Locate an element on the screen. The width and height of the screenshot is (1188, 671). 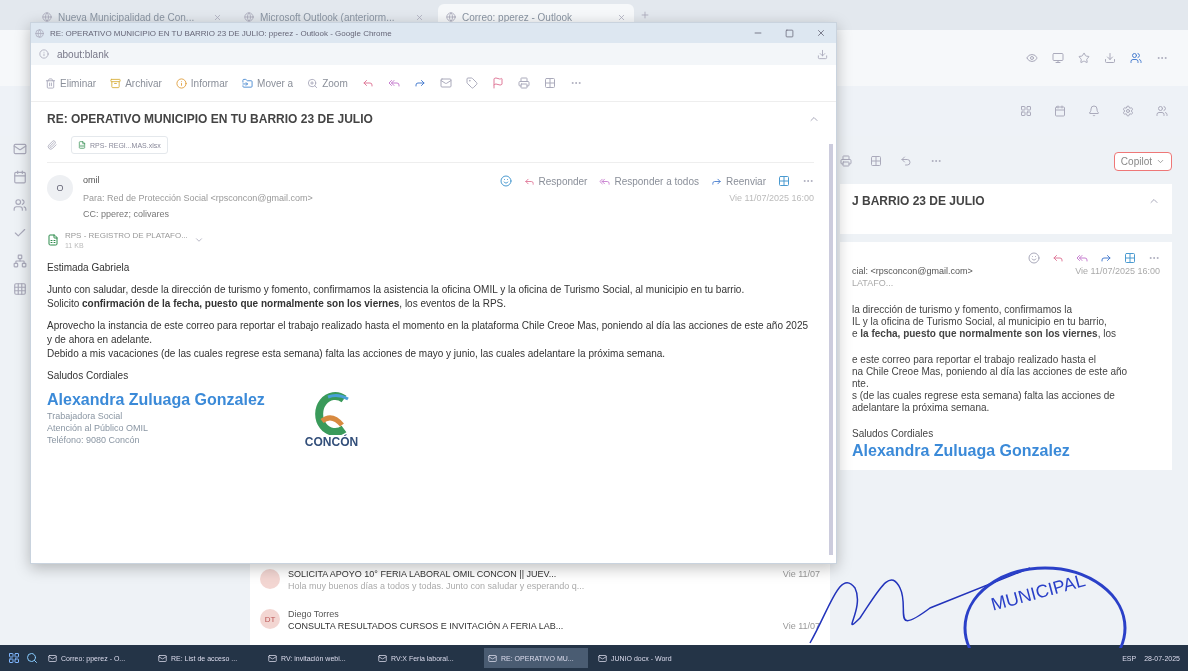
copilot-button: Copilot is located at coordinates (1142, 161).